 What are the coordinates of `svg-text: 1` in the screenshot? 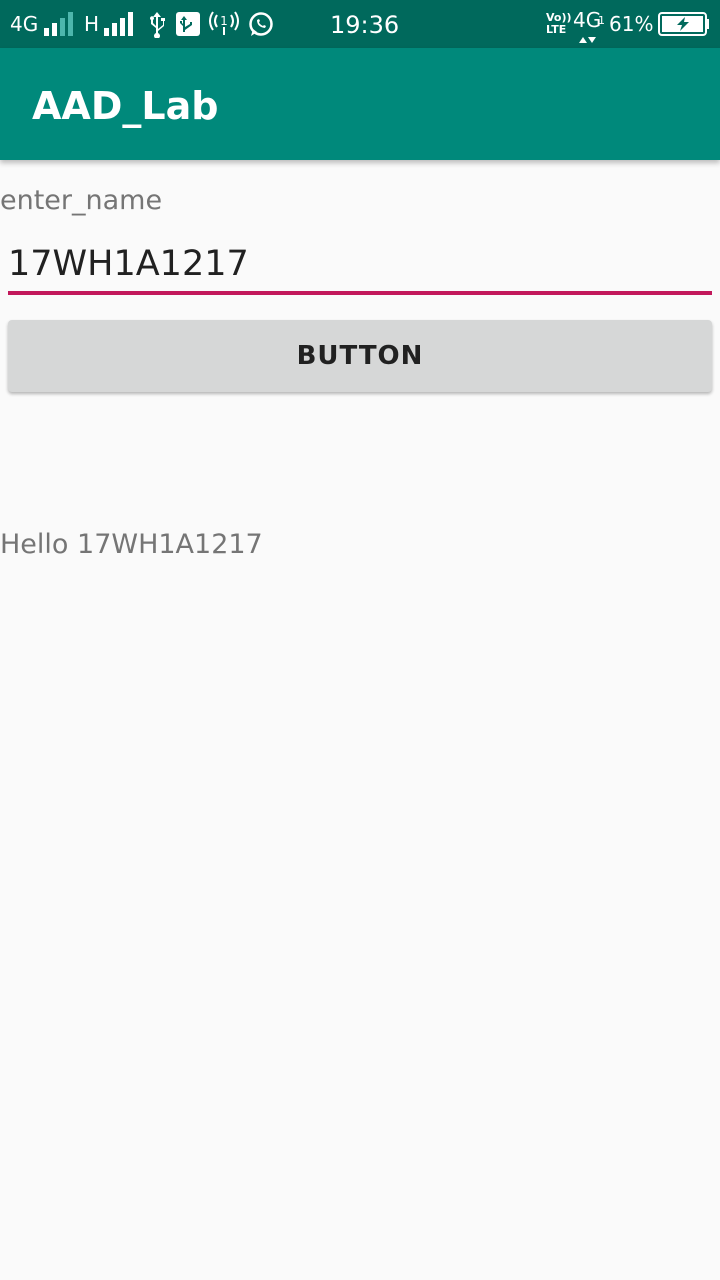 It's located at (224, 21).